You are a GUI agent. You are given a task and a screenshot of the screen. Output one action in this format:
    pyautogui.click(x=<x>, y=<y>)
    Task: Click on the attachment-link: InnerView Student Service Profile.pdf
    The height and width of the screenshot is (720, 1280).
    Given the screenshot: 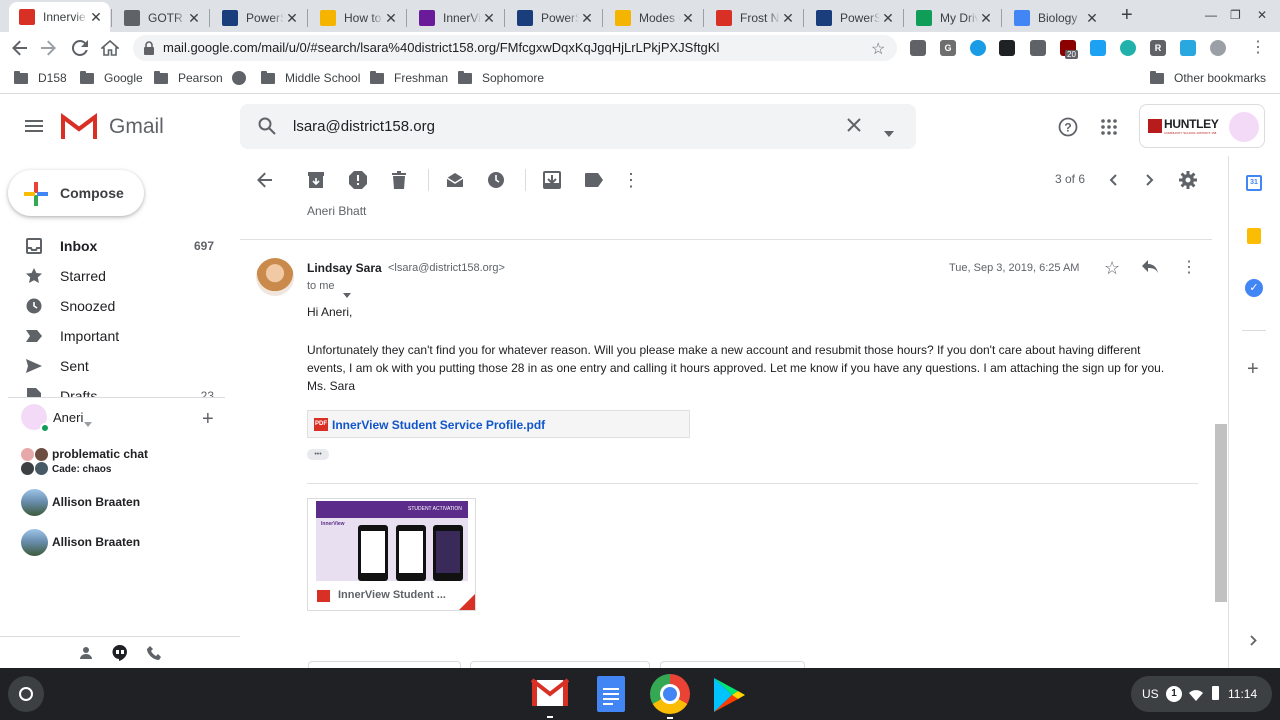 What is the action you would take?
    pyautogui.click(x=438, y=425)
    